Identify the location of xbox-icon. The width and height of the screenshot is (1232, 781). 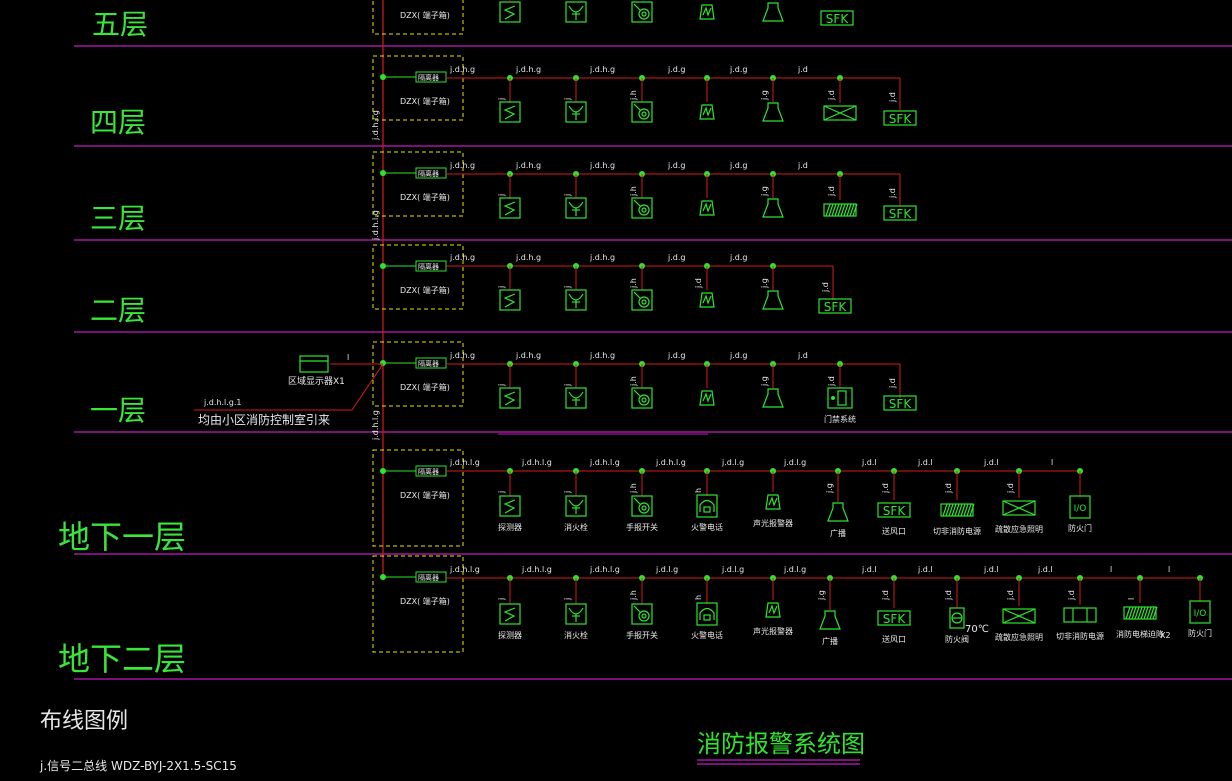
(1019, 508).